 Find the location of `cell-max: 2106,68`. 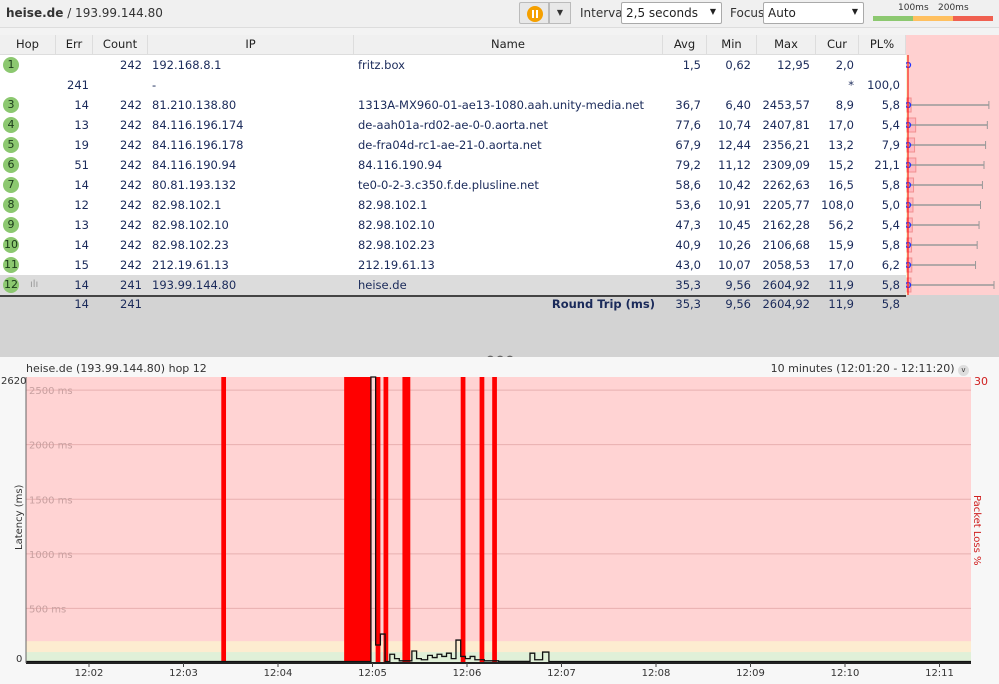

cell-max: 2106,68 is located at coordinates (786, 245).